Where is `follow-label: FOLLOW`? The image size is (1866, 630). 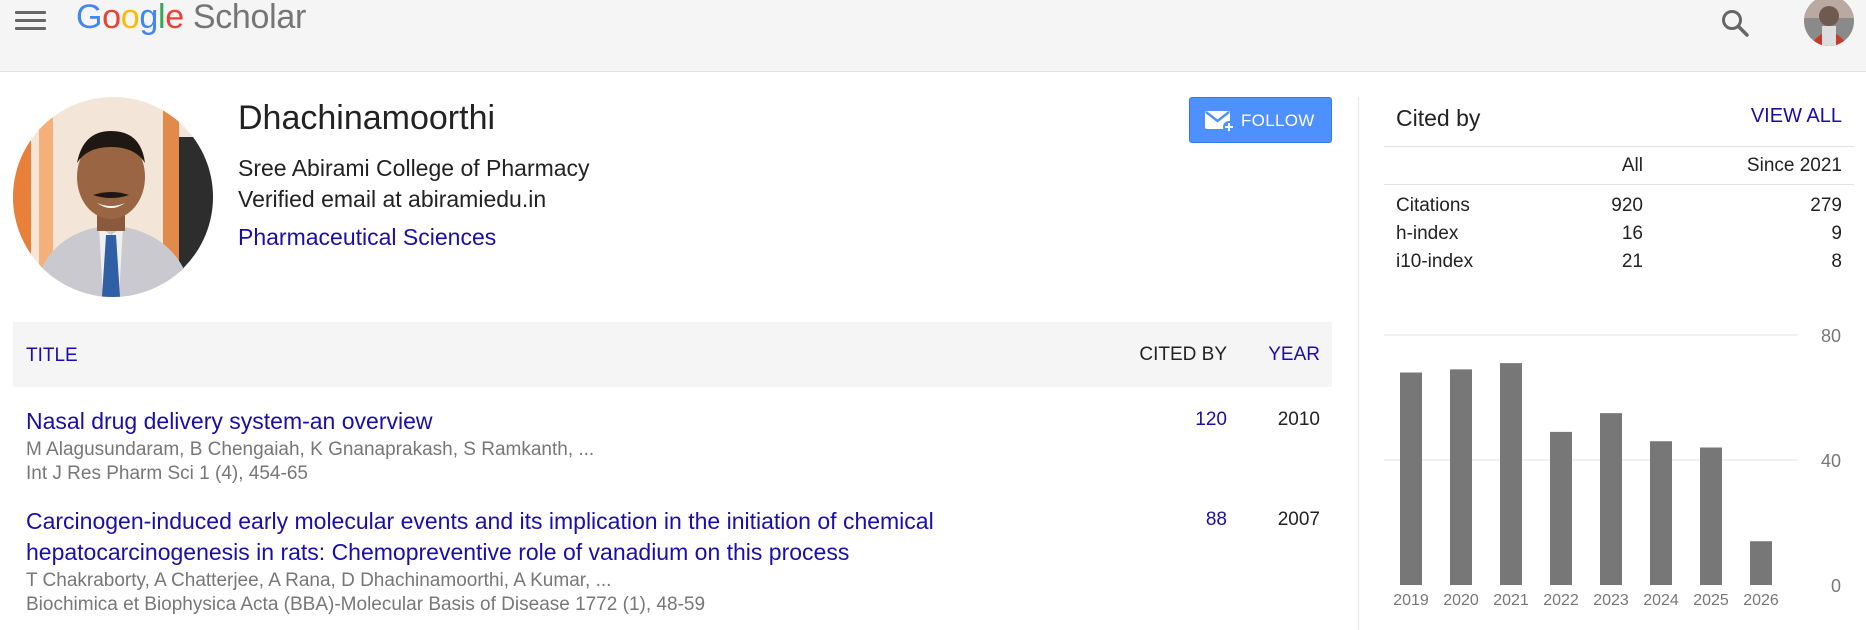 follow-label: FOLLOW is located at coordinates (1278, 120).